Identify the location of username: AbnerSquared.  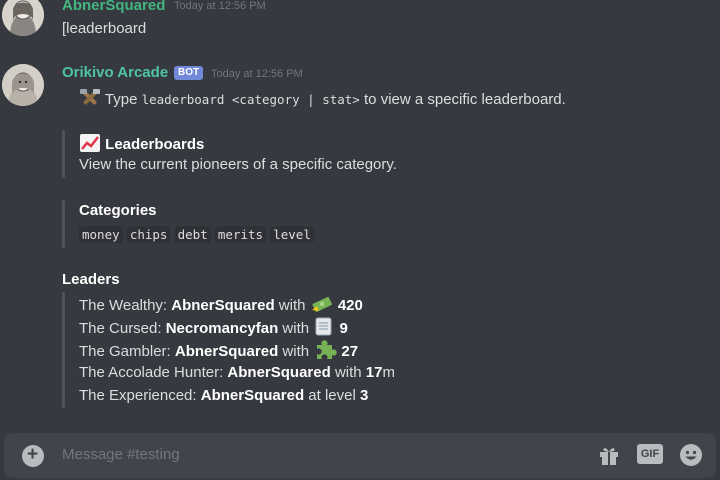
(113, 7).